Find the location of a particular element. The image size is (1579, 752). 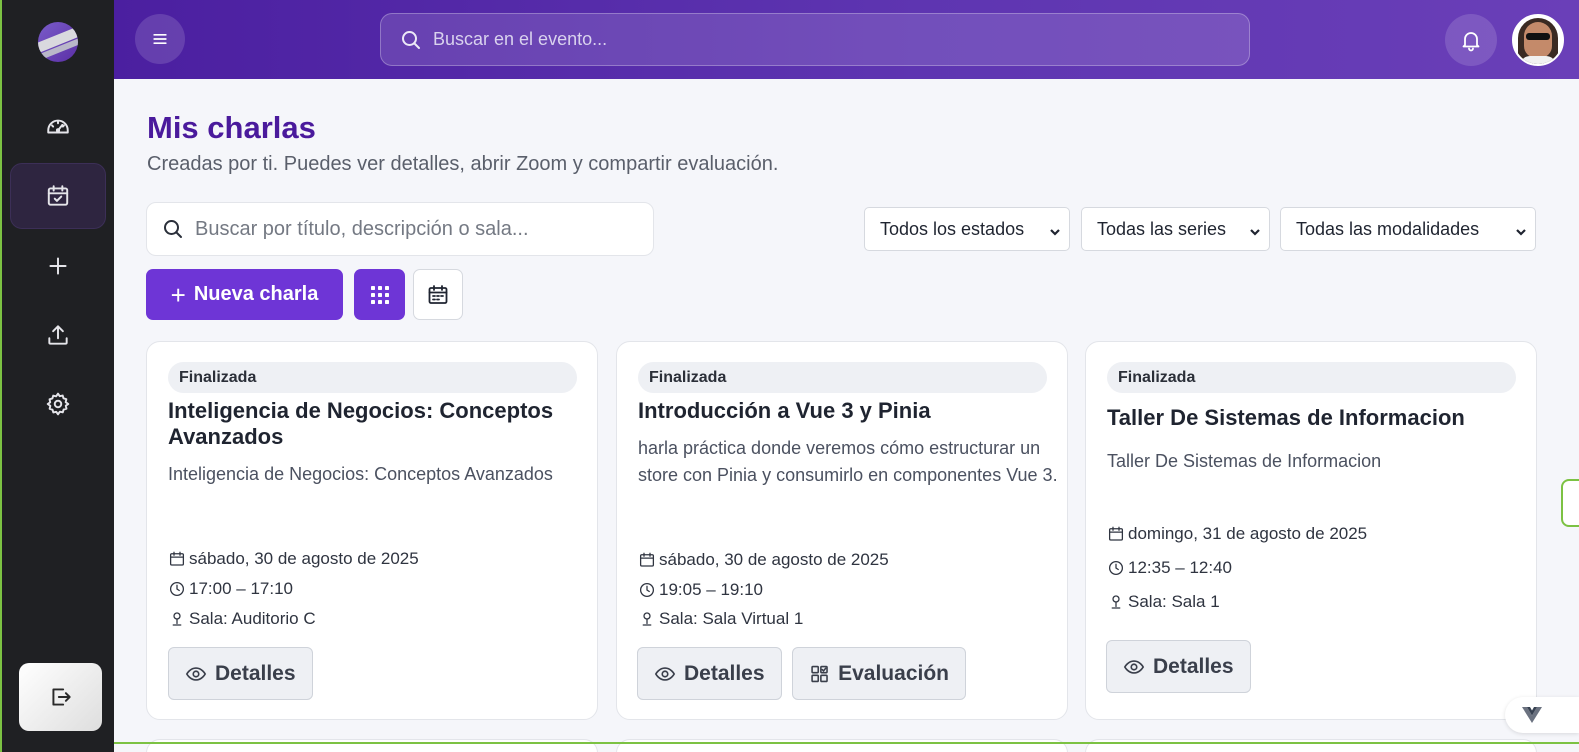

evaluation-grid-icon is located at coordinates (819, 673).